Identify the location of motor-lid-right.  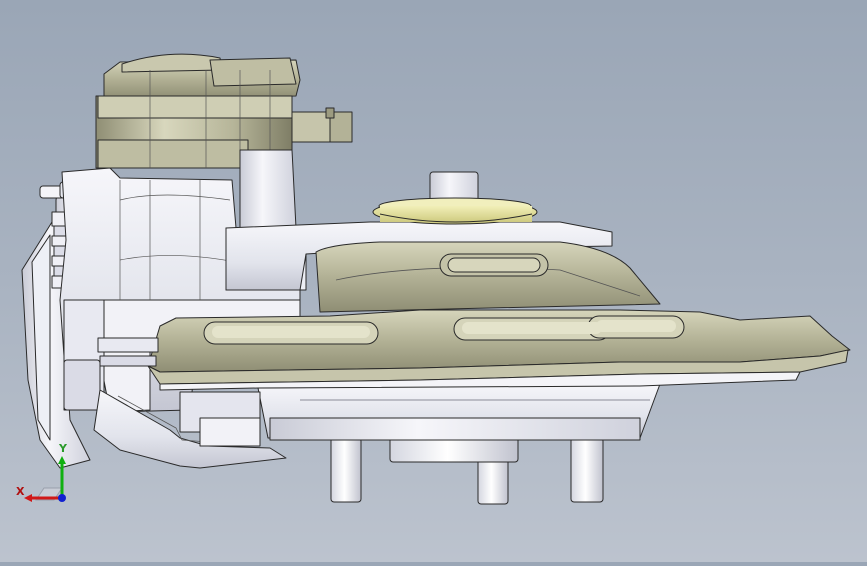
(253, 72).